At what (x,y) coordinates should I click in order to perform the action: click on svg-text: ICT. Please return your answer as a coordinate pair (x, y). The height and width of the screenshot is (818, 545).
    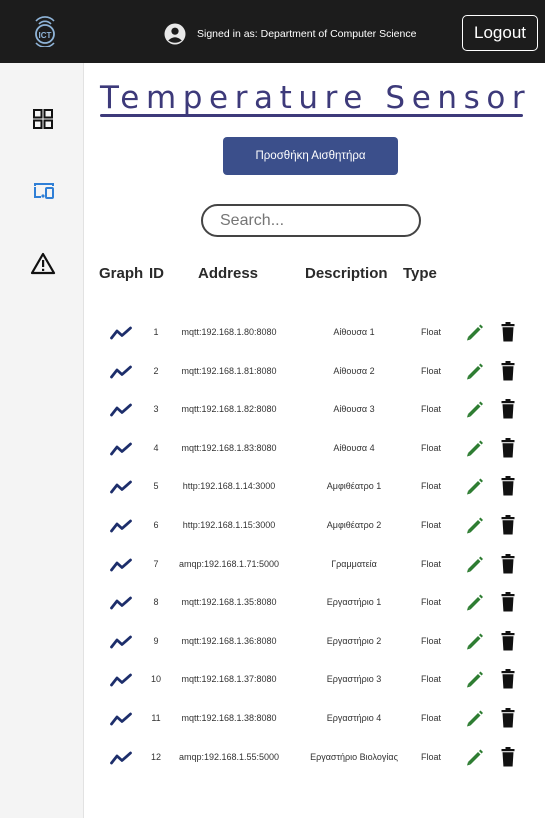
    Looking at the image, I should click on (45, 35).